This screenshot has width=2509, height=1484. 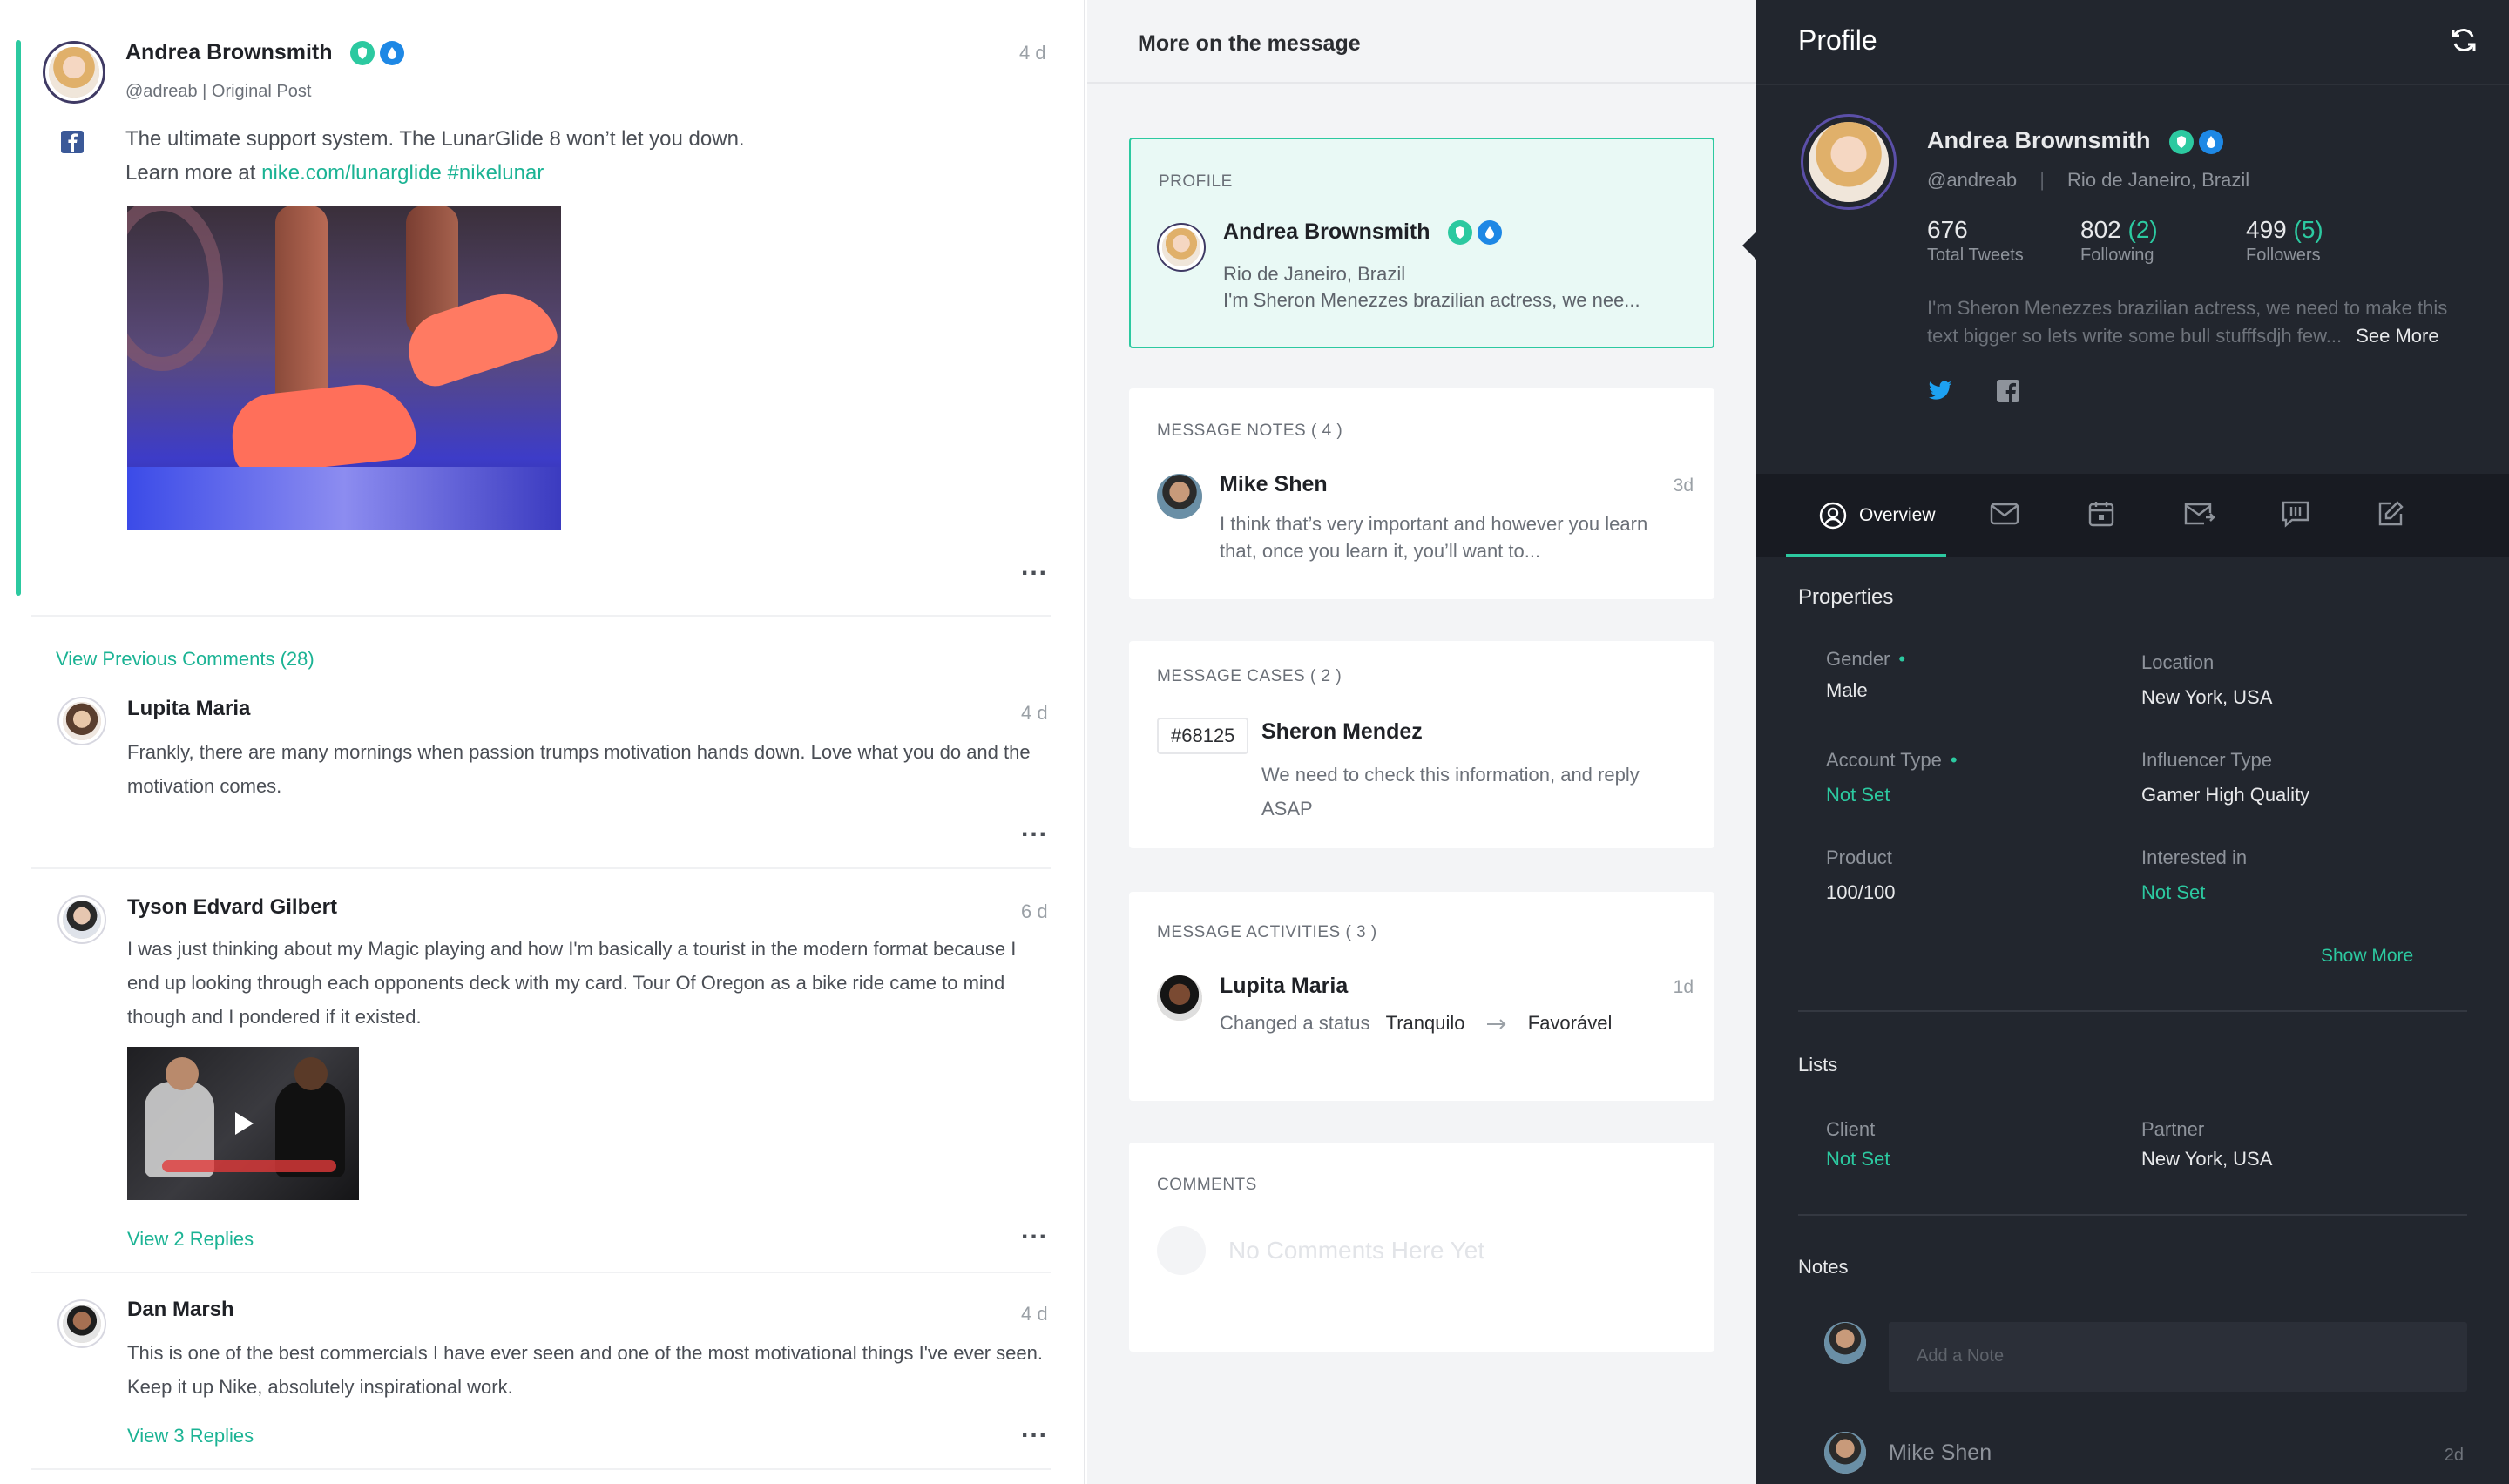 What do you see at coordinates (2199, 514) in the screenshot?
I see `mail-forward-icon` at bounding box center [2199, 514].